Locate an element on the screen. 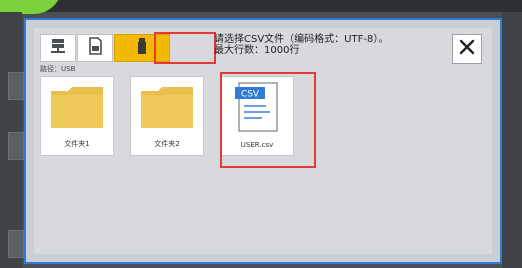 The width and height of the screenshot is (522, 268). usb-button is located at coordinates (142, 48).